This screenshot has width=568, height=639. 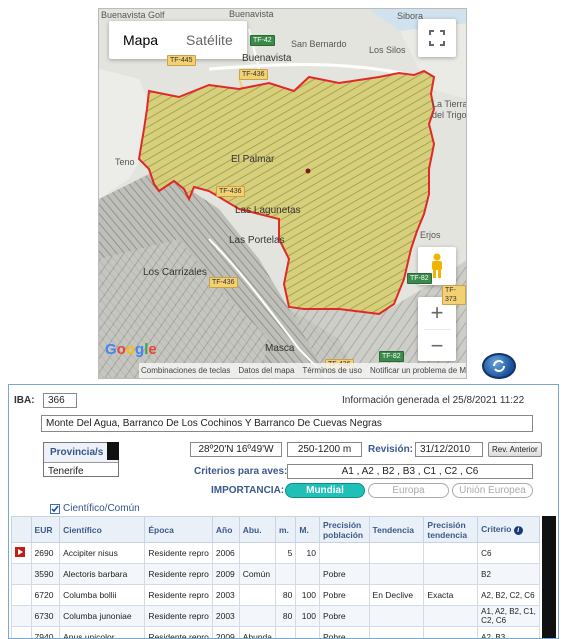 I want to click on provincia-value: Tenerife, so click(x=66, y=471).